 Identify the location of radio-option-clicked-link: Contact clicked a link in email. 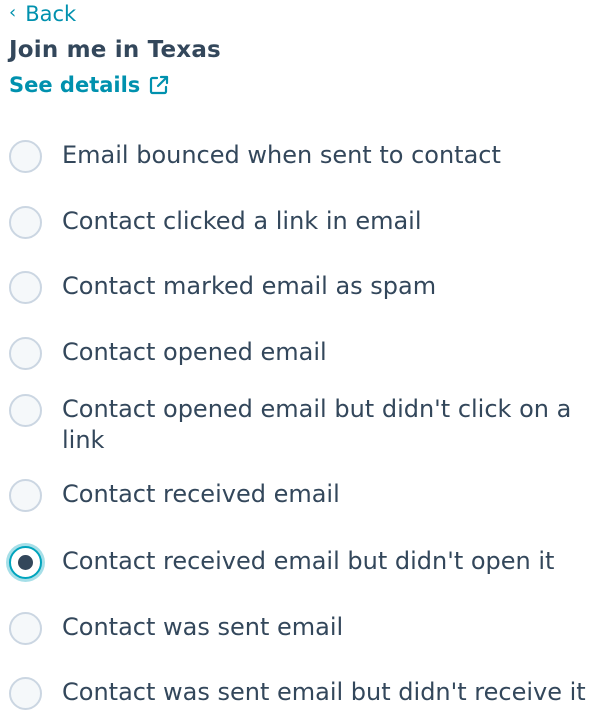
(298, 222).